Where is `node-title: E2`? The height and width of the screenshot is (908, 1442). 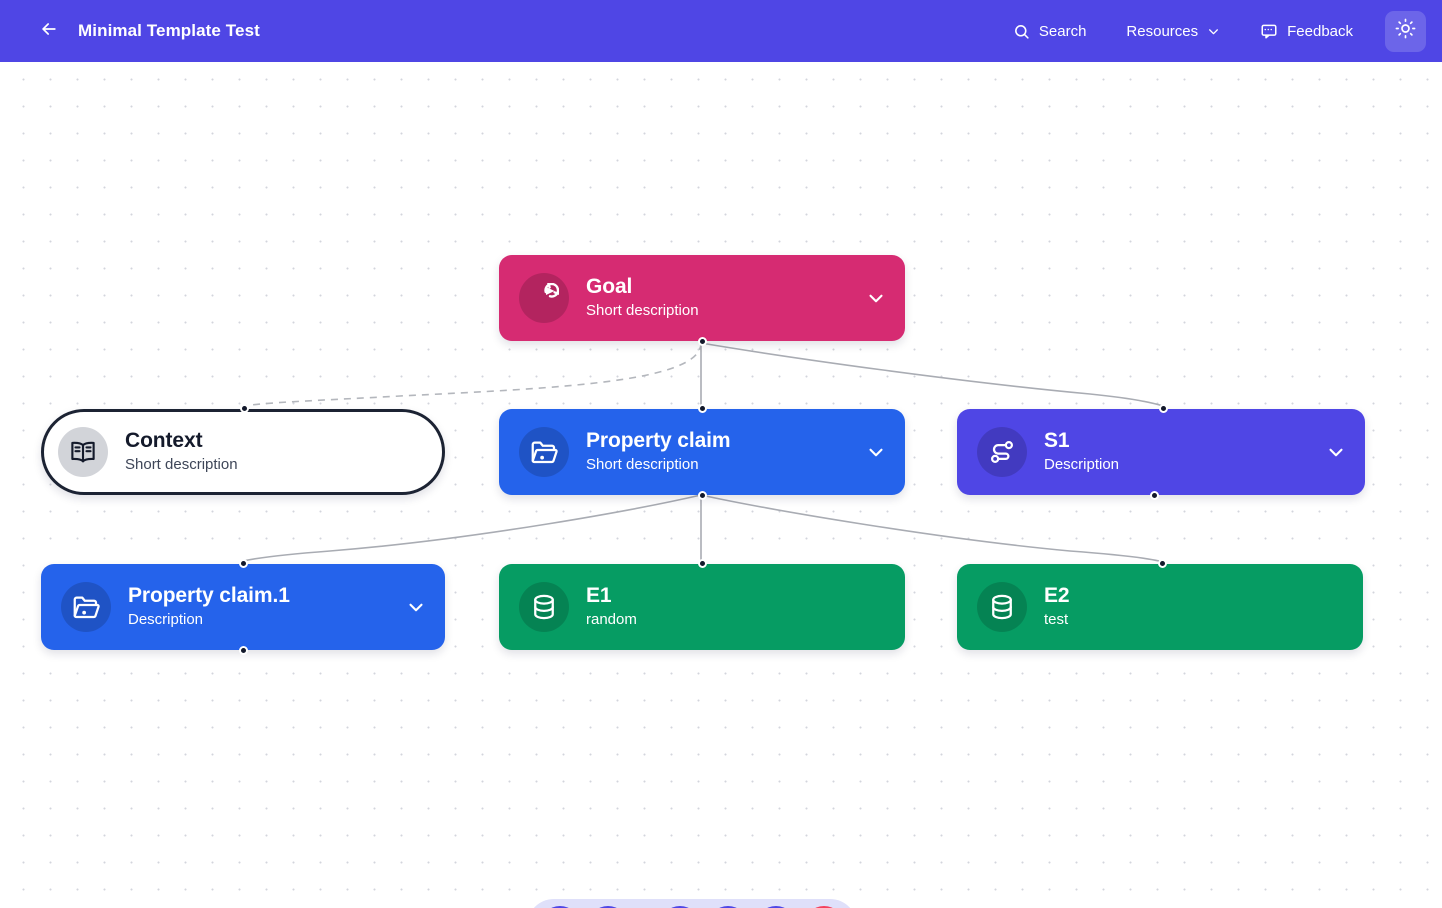
node-title: E2 is located at coordinates (1057, 596).